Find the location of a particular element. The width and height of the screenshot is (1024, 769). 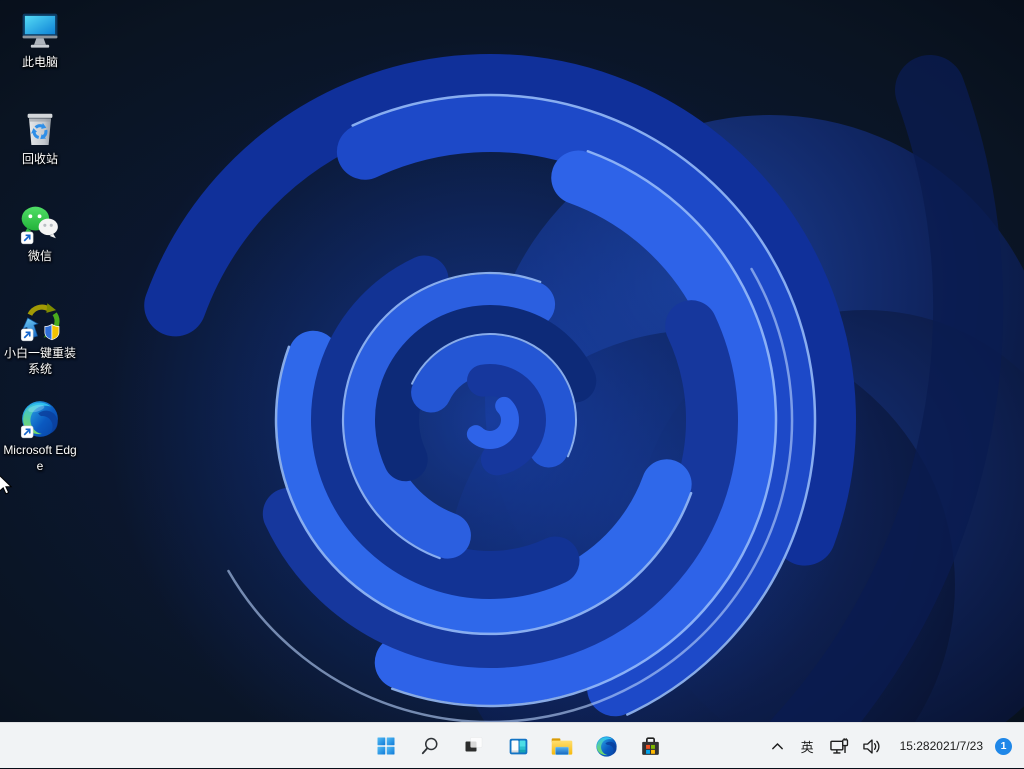

search-icon is located at coordinates (429, 746).